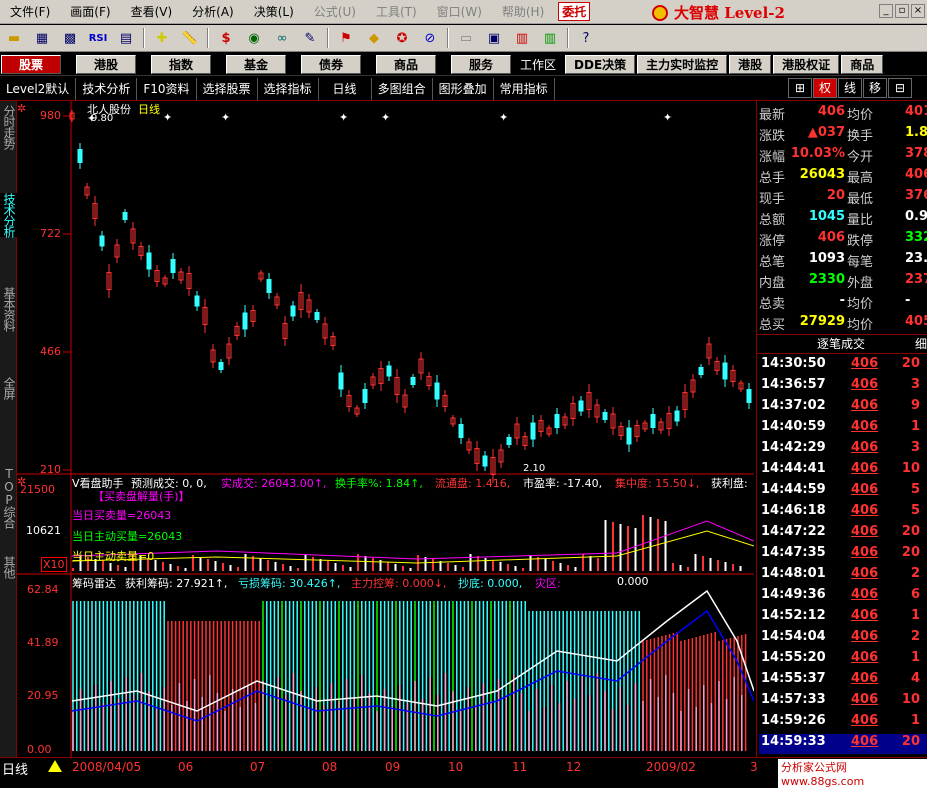  I want to click on workspace-tab-commodity: 商品, so click(862, 64).